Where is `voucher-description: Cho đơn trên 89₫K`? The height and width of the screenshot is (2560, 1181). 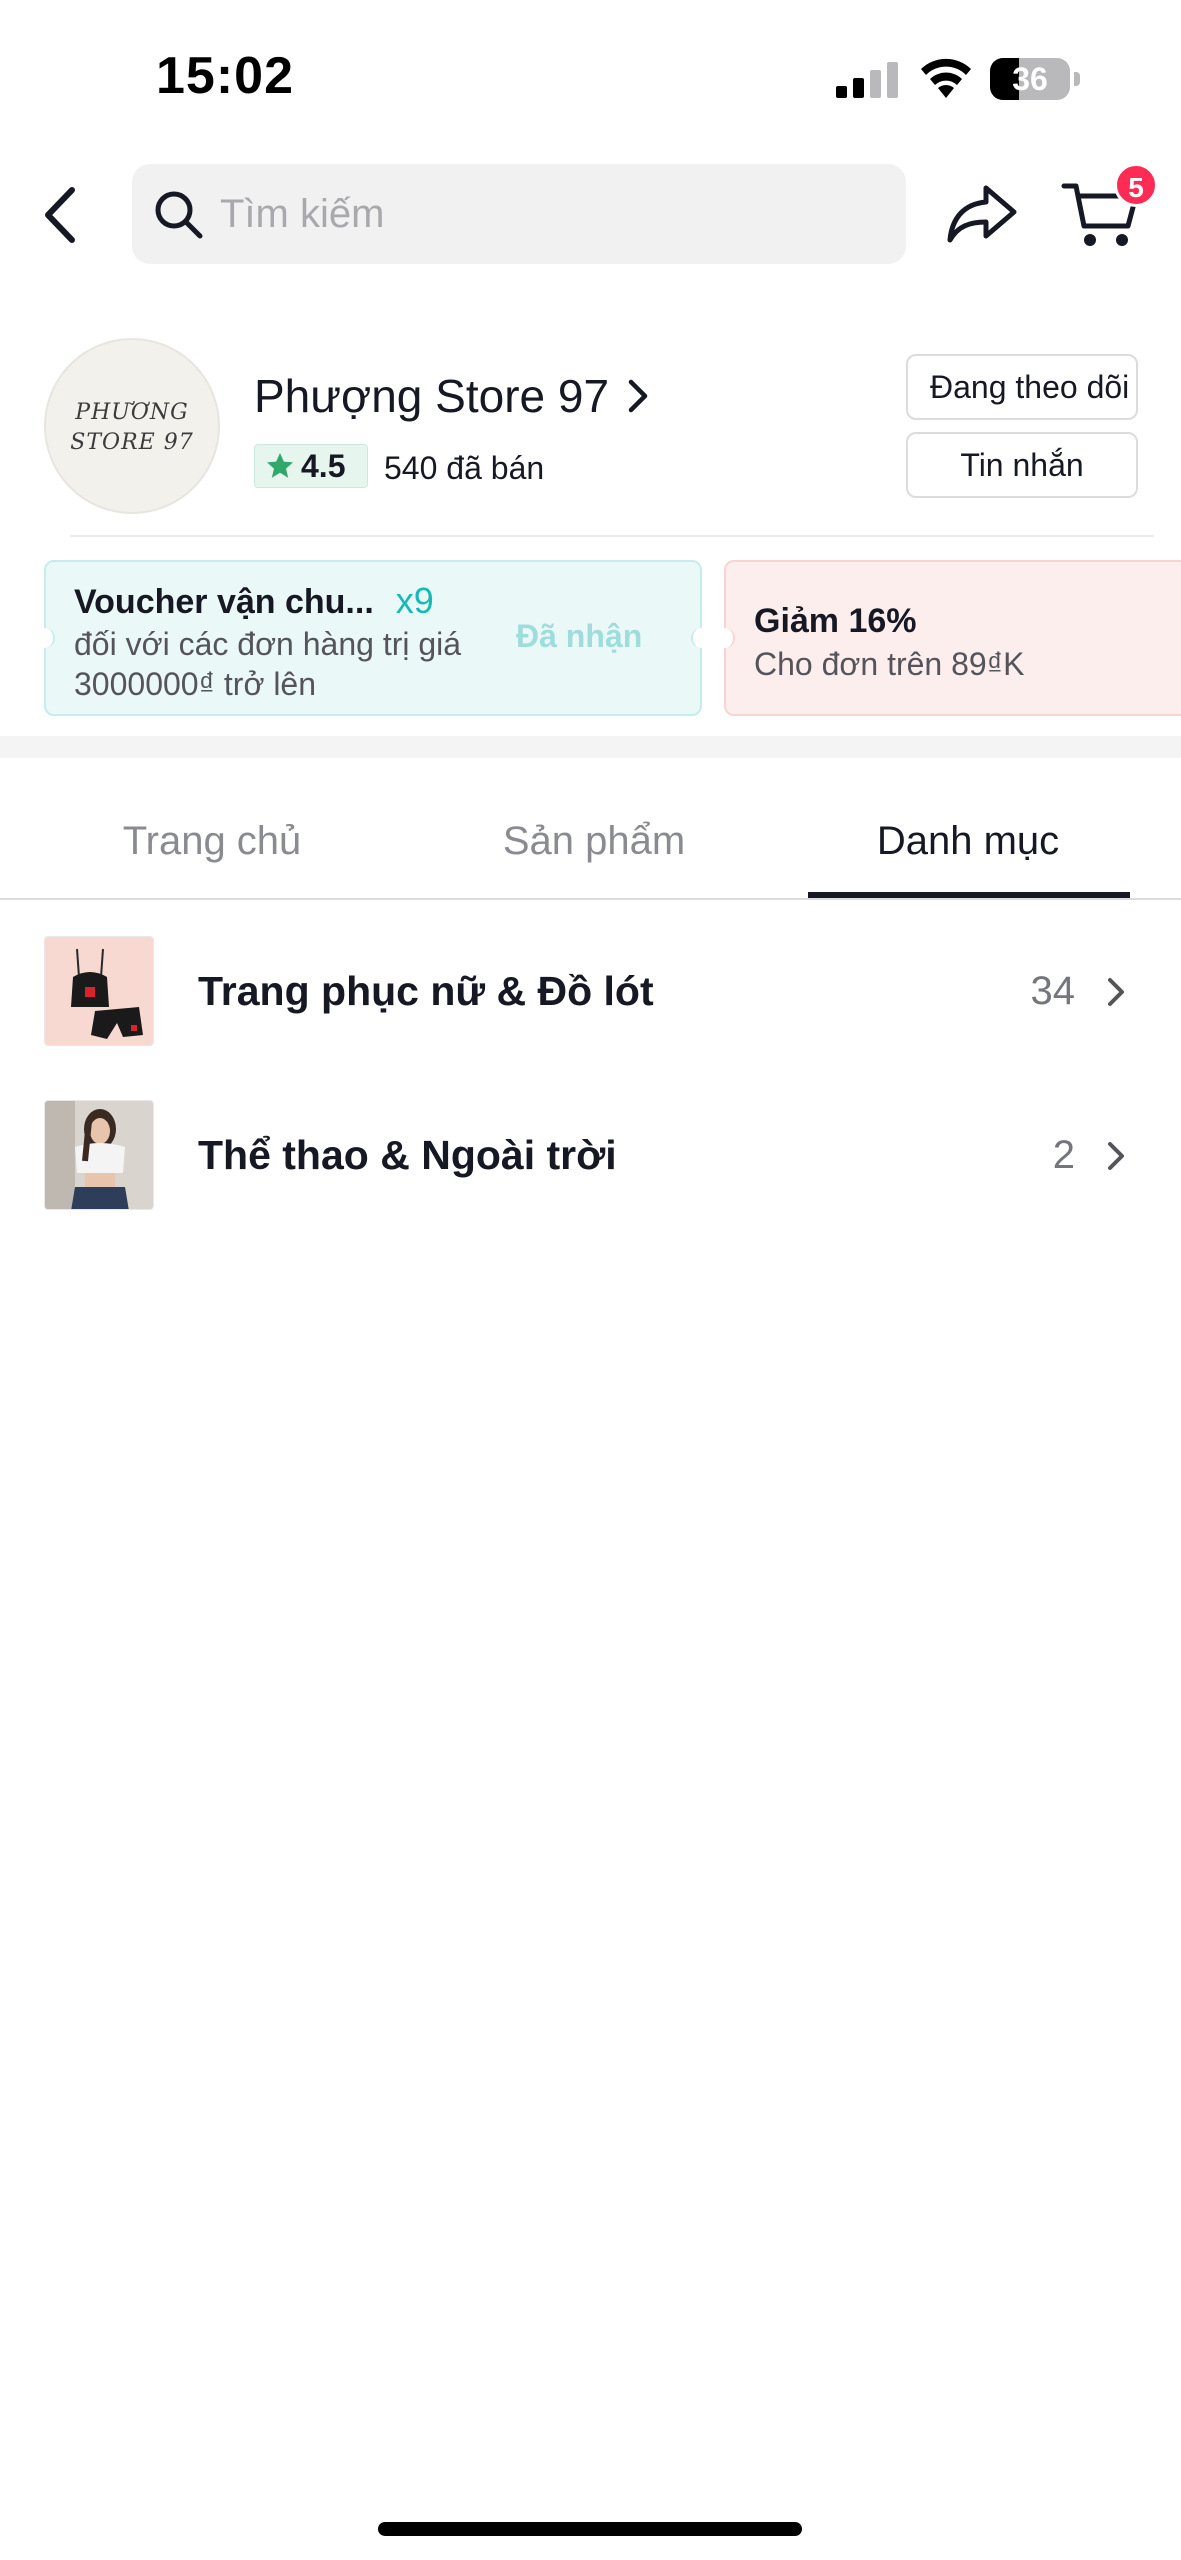
voucher-description: Cho đơn trên 89₫K is located at coordinates (889, 664).